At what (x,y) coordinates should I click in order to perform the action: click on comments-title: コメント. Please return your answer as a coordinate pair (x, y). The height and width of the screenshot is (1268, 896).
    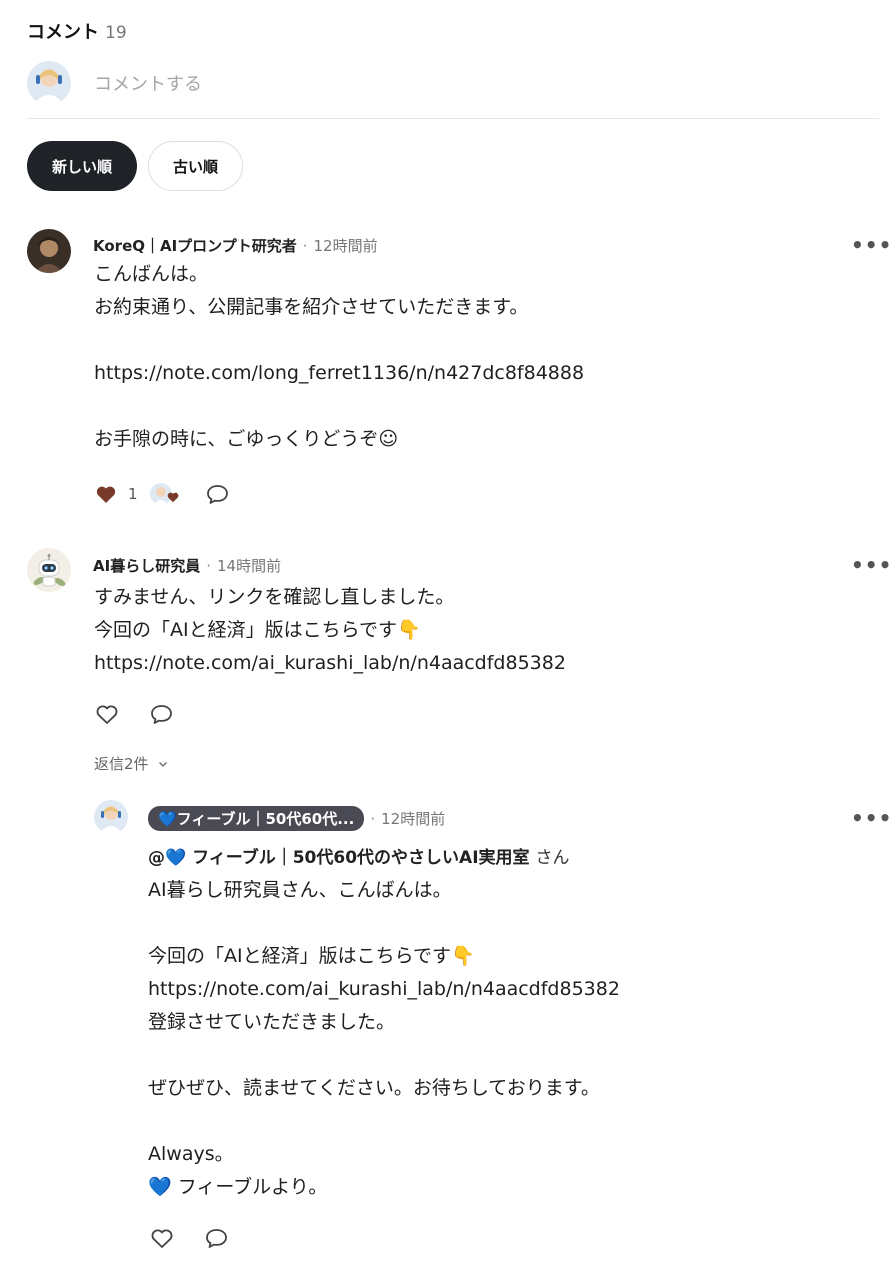
    Looking at the image, I should click on (63, 32).